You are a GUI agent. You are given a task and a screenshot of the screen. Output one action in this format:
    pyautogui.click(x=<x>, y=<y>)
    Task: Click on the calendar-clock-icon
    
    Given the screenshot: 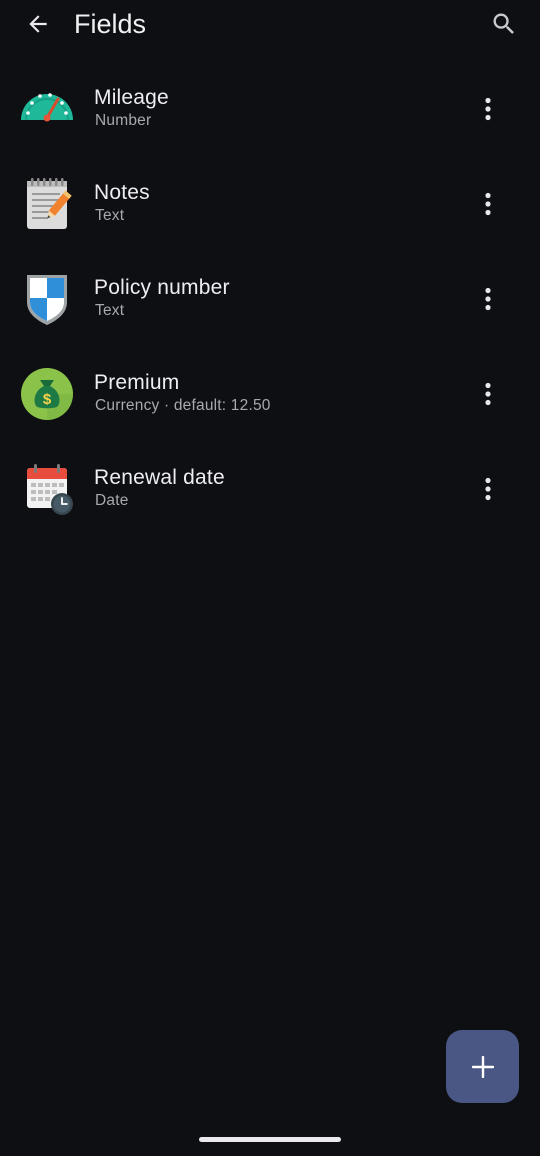 What is the action you would take?
    pyautogui.click(x=50, y=489)
    